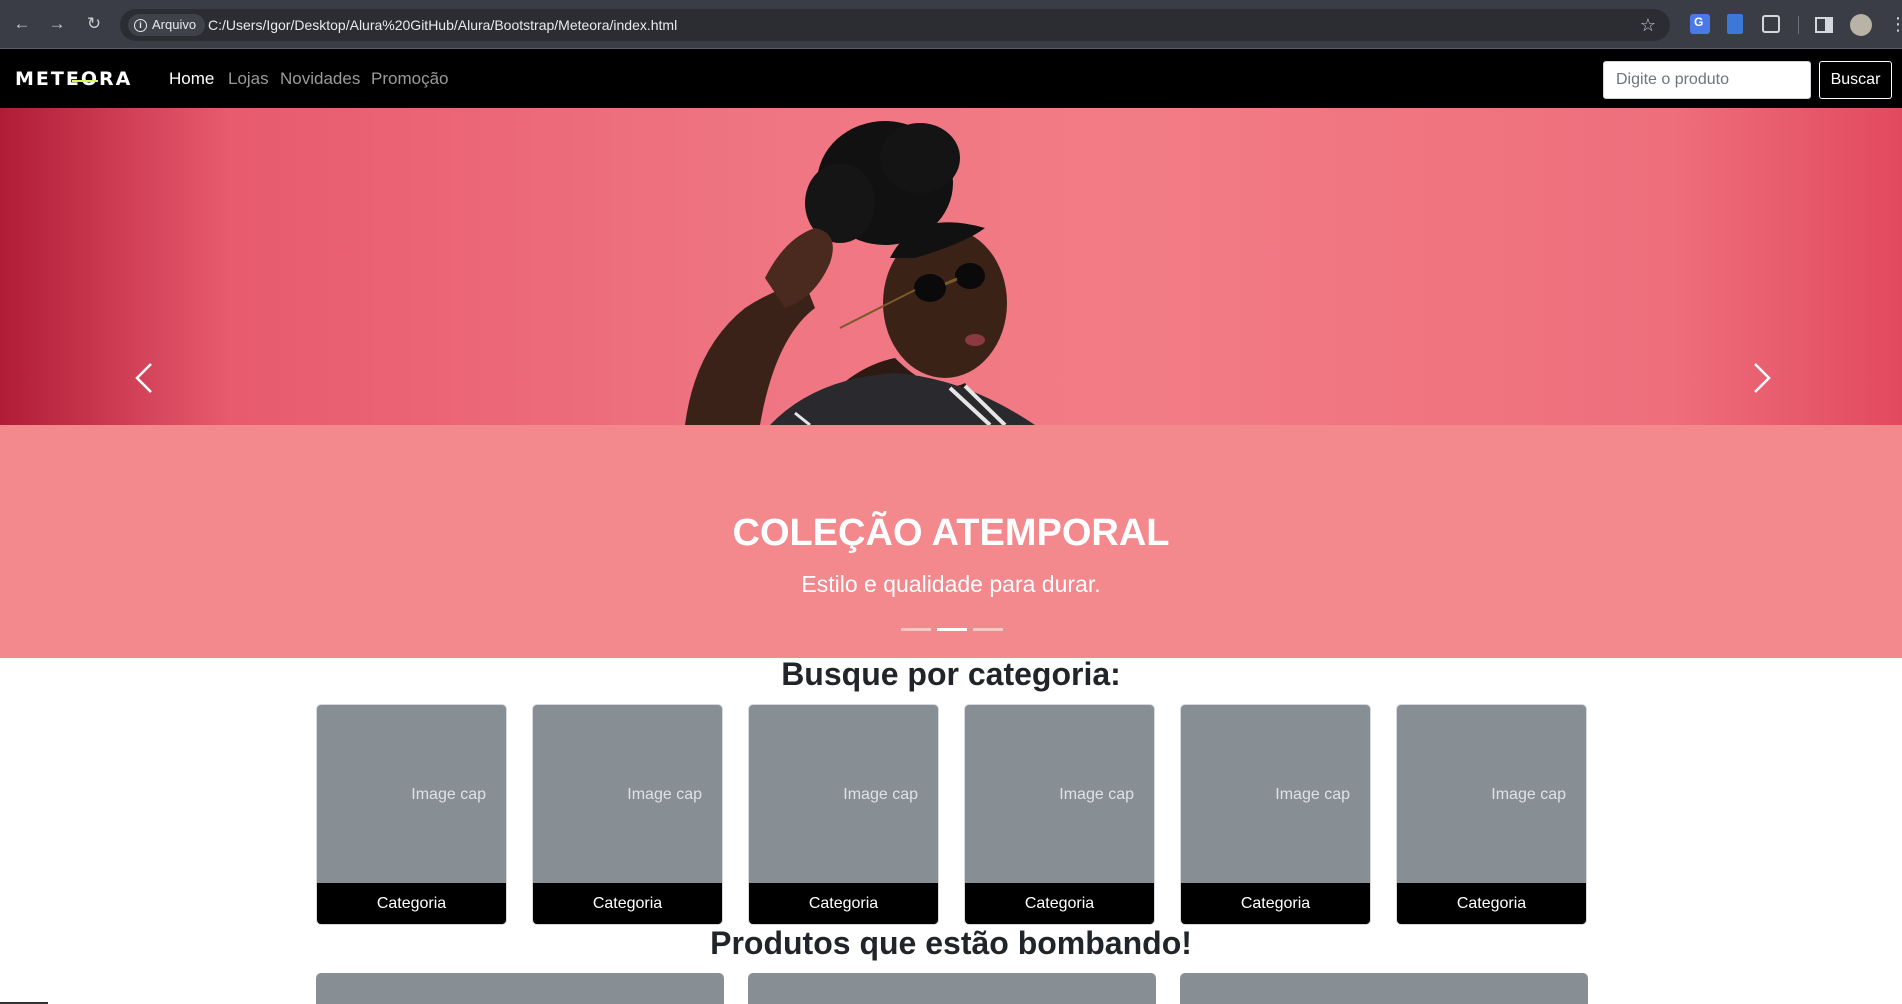  Describe the element at coordinates (140, 25) in the screenshot. I see `info-icon: i` at that location.